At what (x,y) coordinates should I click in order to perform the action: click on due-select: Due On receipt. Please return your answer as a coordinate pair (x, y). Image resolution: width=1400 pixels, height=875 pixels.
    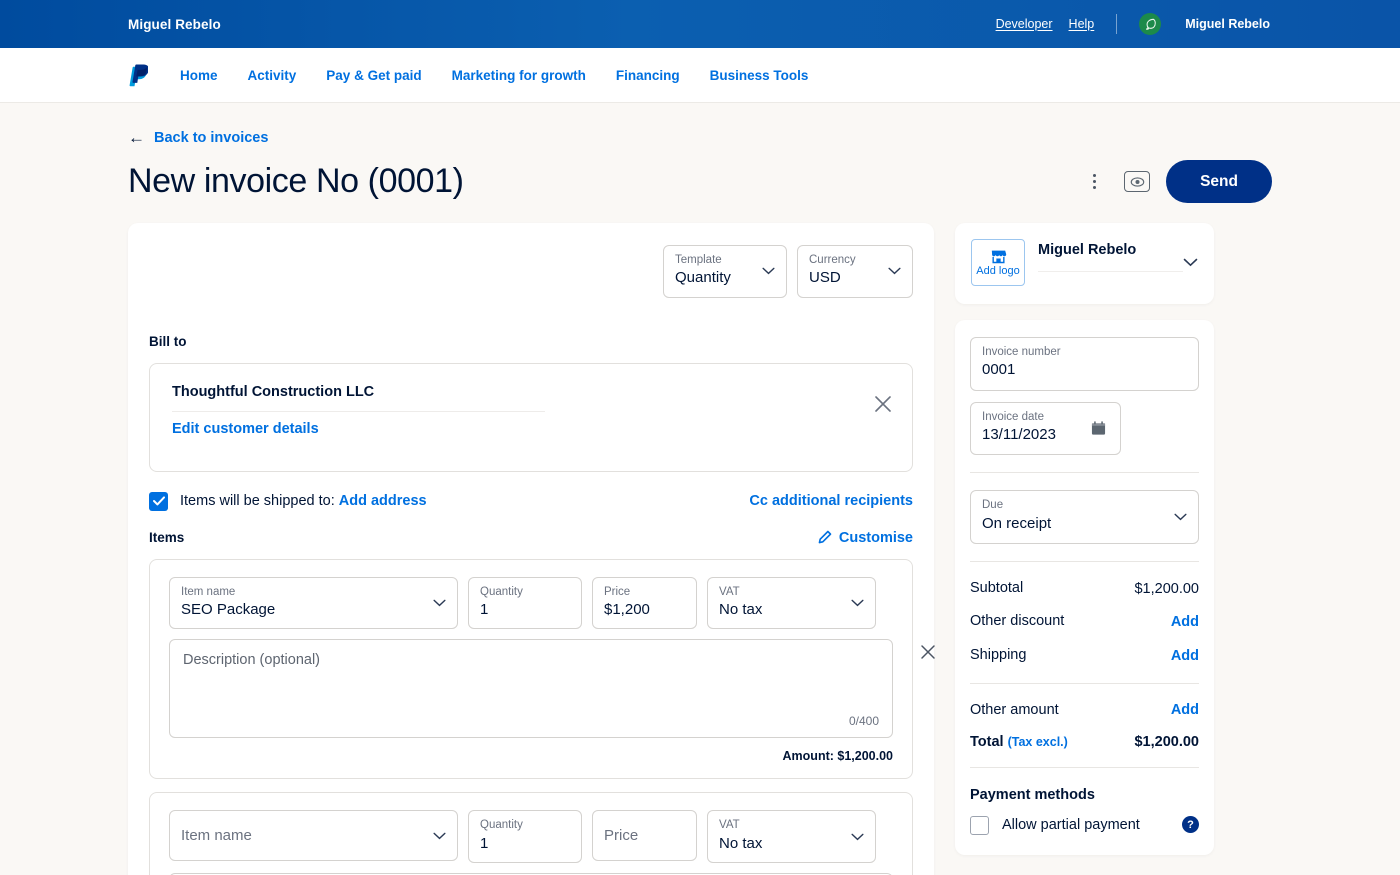
    Looking at the image, I should click on (1084, 517).